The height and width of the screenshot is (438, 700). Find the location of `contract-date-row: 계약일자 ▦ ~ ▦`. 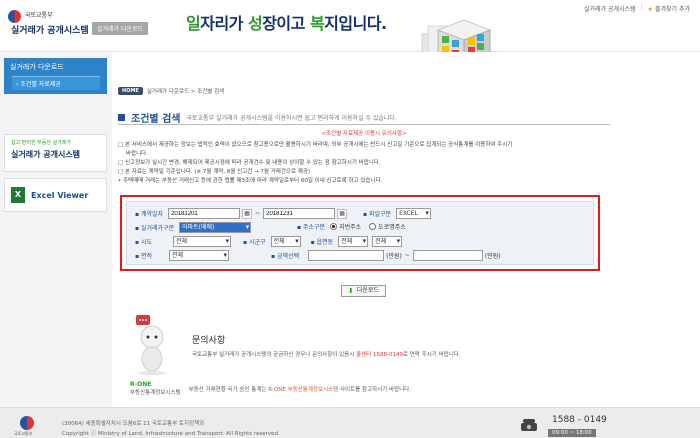

contract-date-row: 계약일자 ▦ ~ ▦ is located at coordinates (241, 213).